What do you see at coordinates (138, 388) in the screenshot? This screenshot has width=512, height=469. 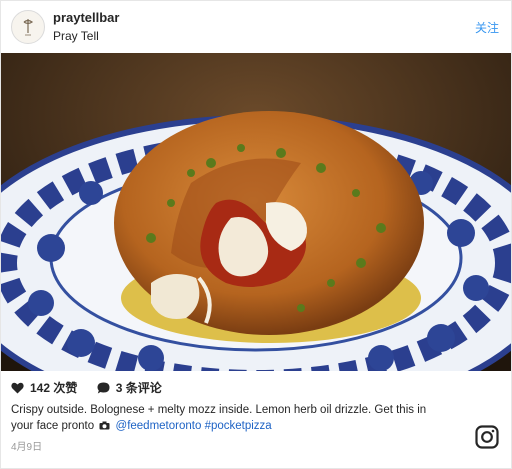 I see `comments-count: 3 条评论` at bounding box center [138, 388].